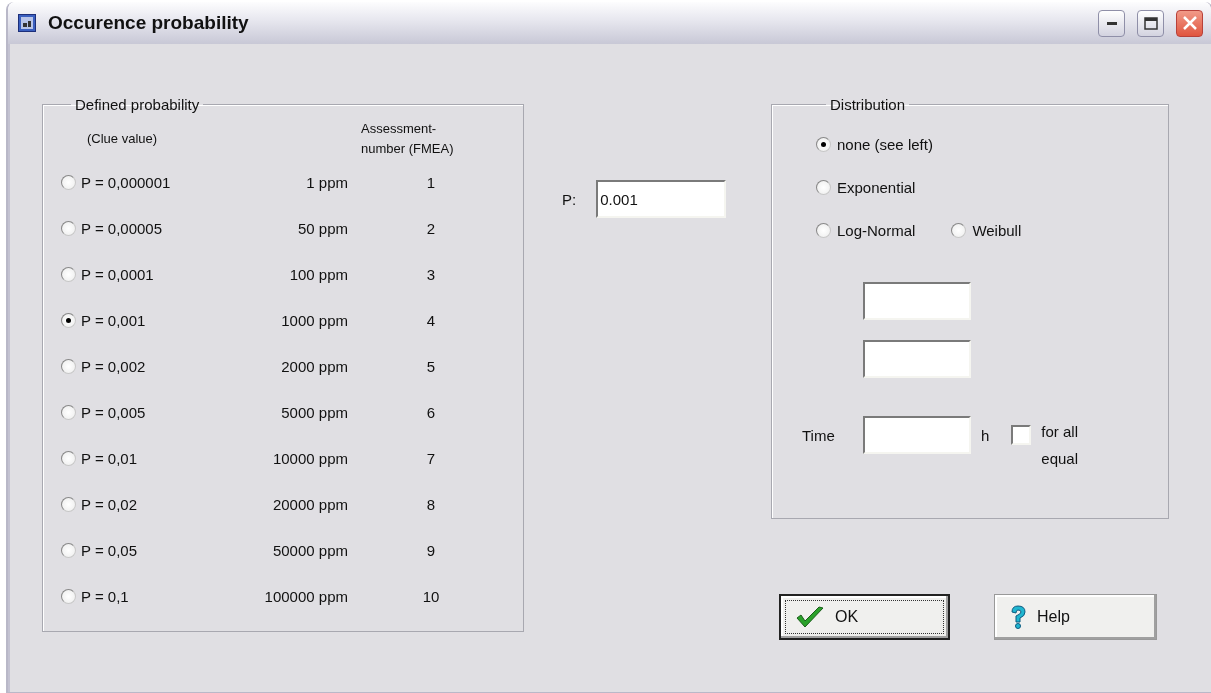  What do you see at coordinates (149, 23) in the screenshot?
I see `window-title: Occurence probability` at bounding box center [149, 23].